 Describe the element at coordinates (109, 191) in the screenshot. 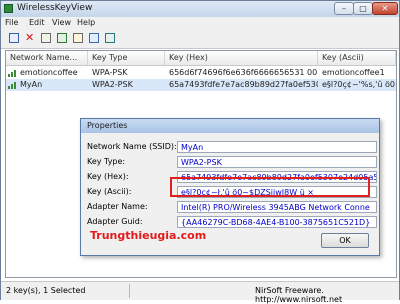

I see `field-label: Key (Ascii):` at that location.